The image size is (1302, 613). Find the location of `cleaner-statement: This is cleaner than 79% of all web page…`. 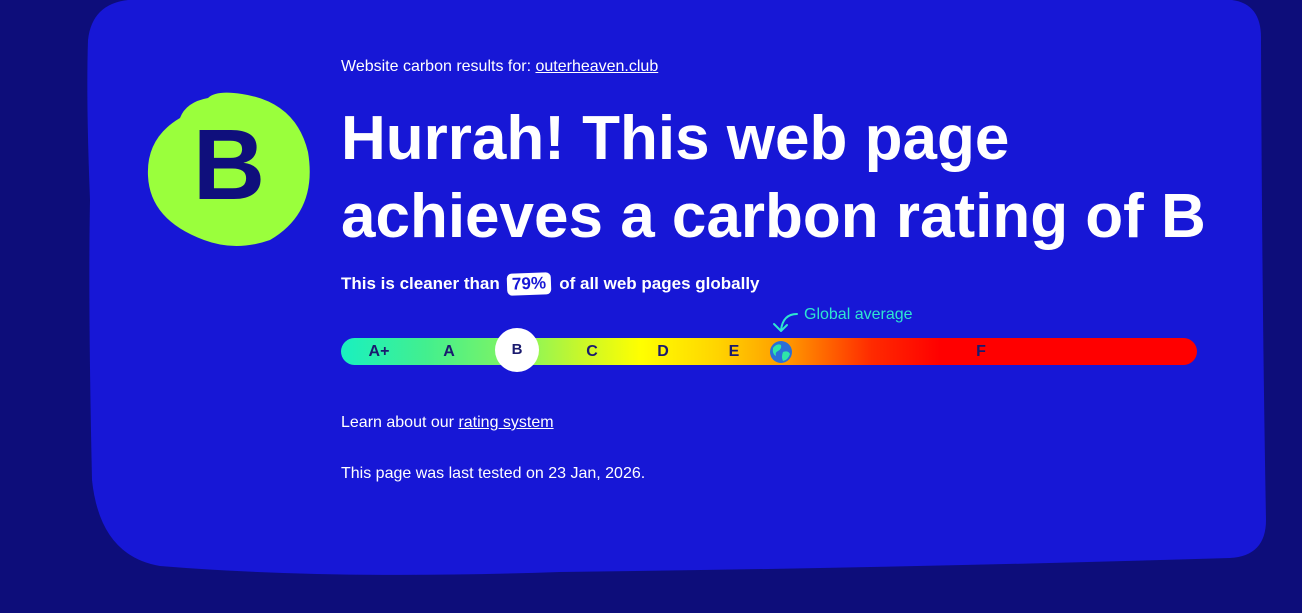

cleaner-statement: This is cleaner than 79% of all web page… is located at coordinates (550, 284).